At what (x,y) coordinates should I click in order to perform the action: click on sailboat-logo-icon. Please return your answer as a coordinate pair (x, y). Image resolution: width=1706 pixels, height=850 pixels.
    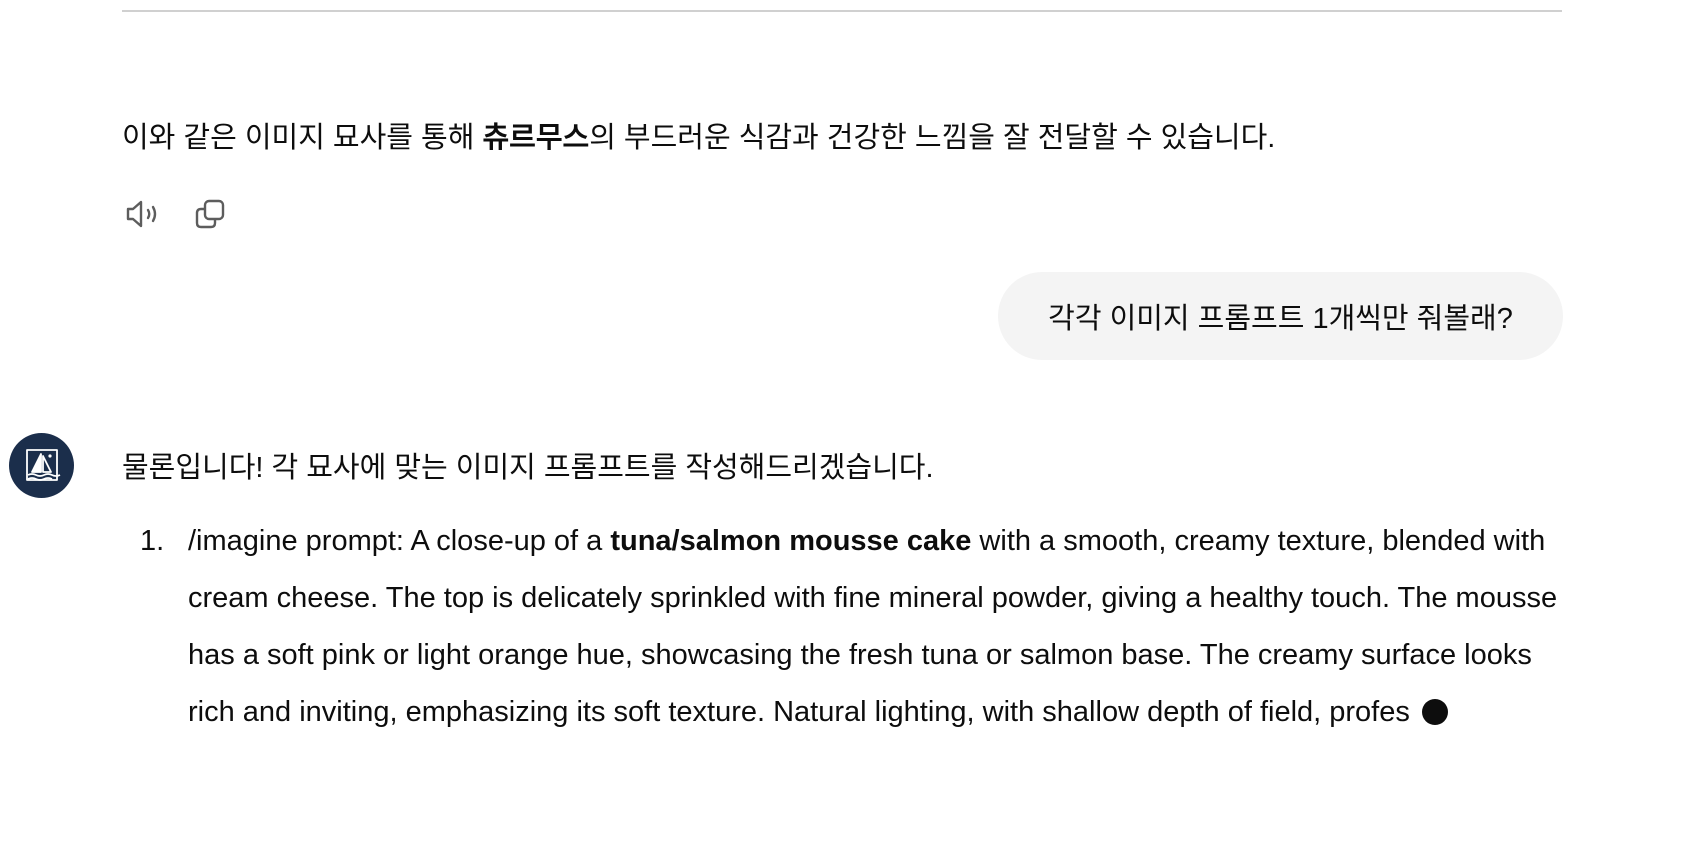
    Looking at the image, I should click on (42, 464).